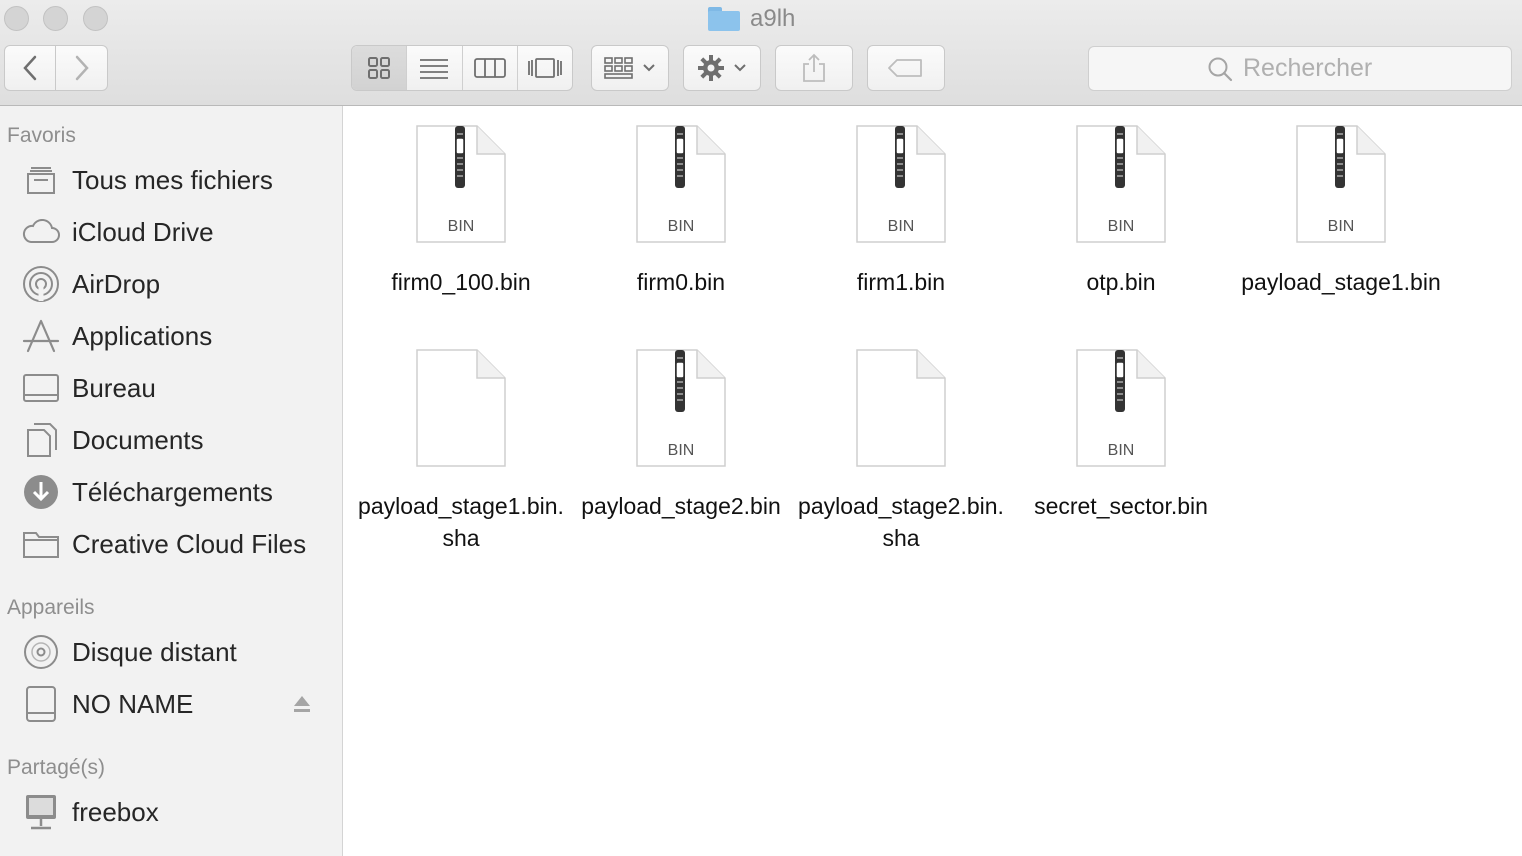 The height and width of the screenshot is (856, 1522). What do you see at coordinates (116, 283) in the screenshot?
I see `sidebar-item-label: AirDrop` at bounding box center [116, 283].